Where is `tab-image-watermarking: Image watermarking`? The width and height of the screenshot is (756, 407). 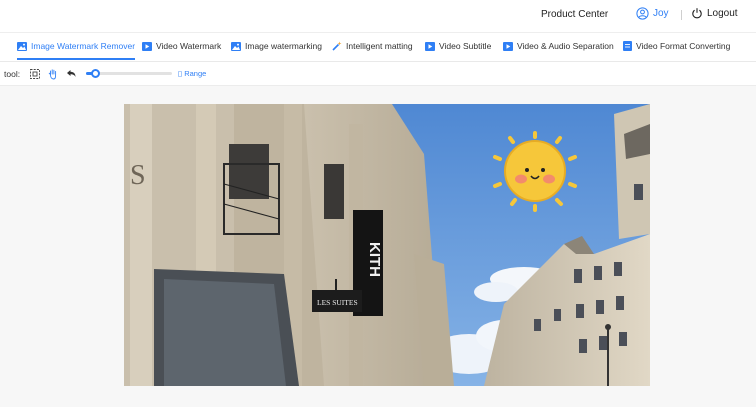
tab-image-watermarking: Image watermarking is located at coordinates (276, 46).